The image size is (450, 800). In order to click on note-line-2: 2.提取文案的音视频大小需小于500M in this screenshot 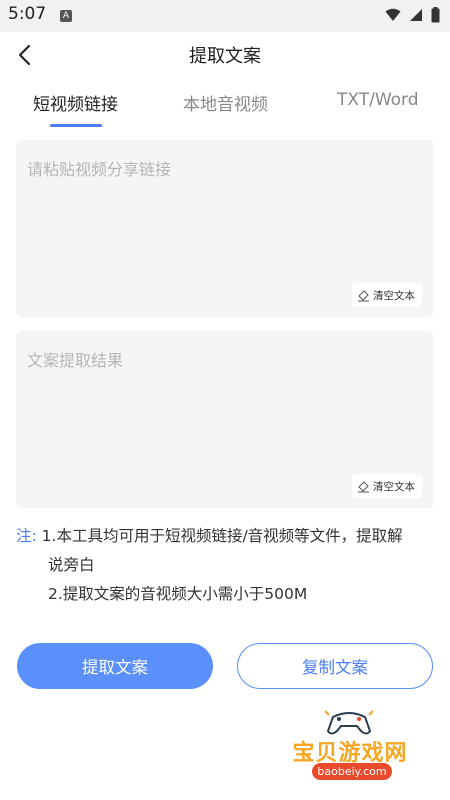, I will do `click(178, 594)`.